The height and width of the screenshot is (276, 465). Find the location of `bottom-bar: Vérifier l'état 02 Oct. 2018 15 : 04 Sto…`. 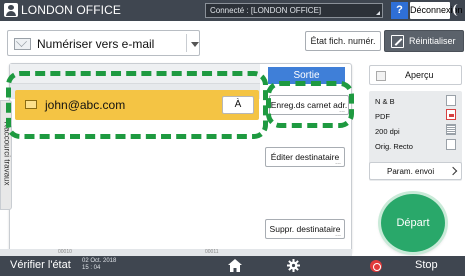

bottom-bar: Vérifier l'état 02 Oct. 2018 15 : 04 Sto… is located at coordinates (232, 266).